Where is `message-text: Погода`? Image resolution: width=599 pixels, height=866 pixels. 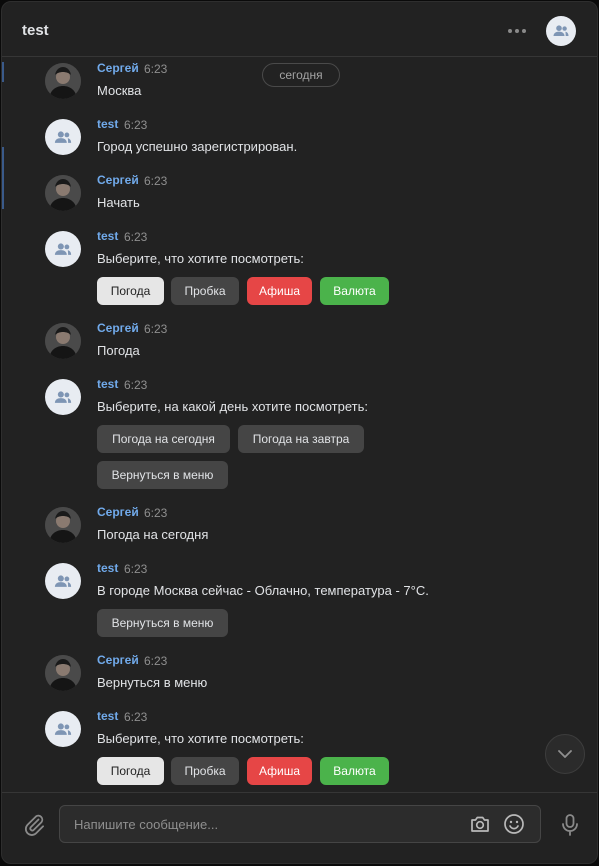 message-text: Погода is located at coordinates (118, 350).